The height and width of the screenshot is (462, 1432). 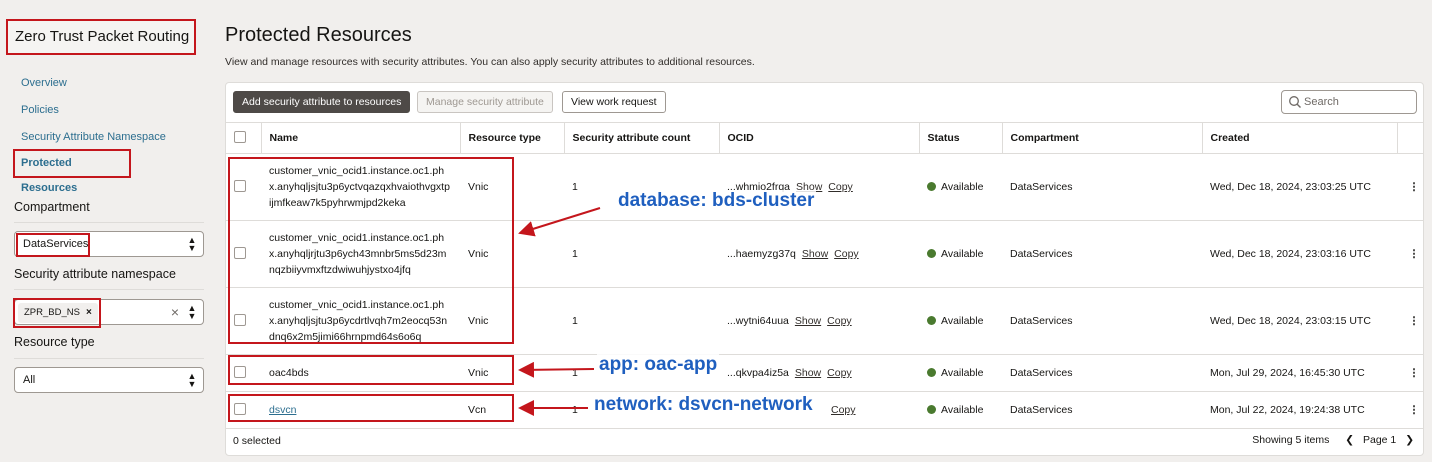 What do you see at coordinates (1379, 440) in the screenshot?
I see `page-number: Page 1` at bounding box center [1379, 440].